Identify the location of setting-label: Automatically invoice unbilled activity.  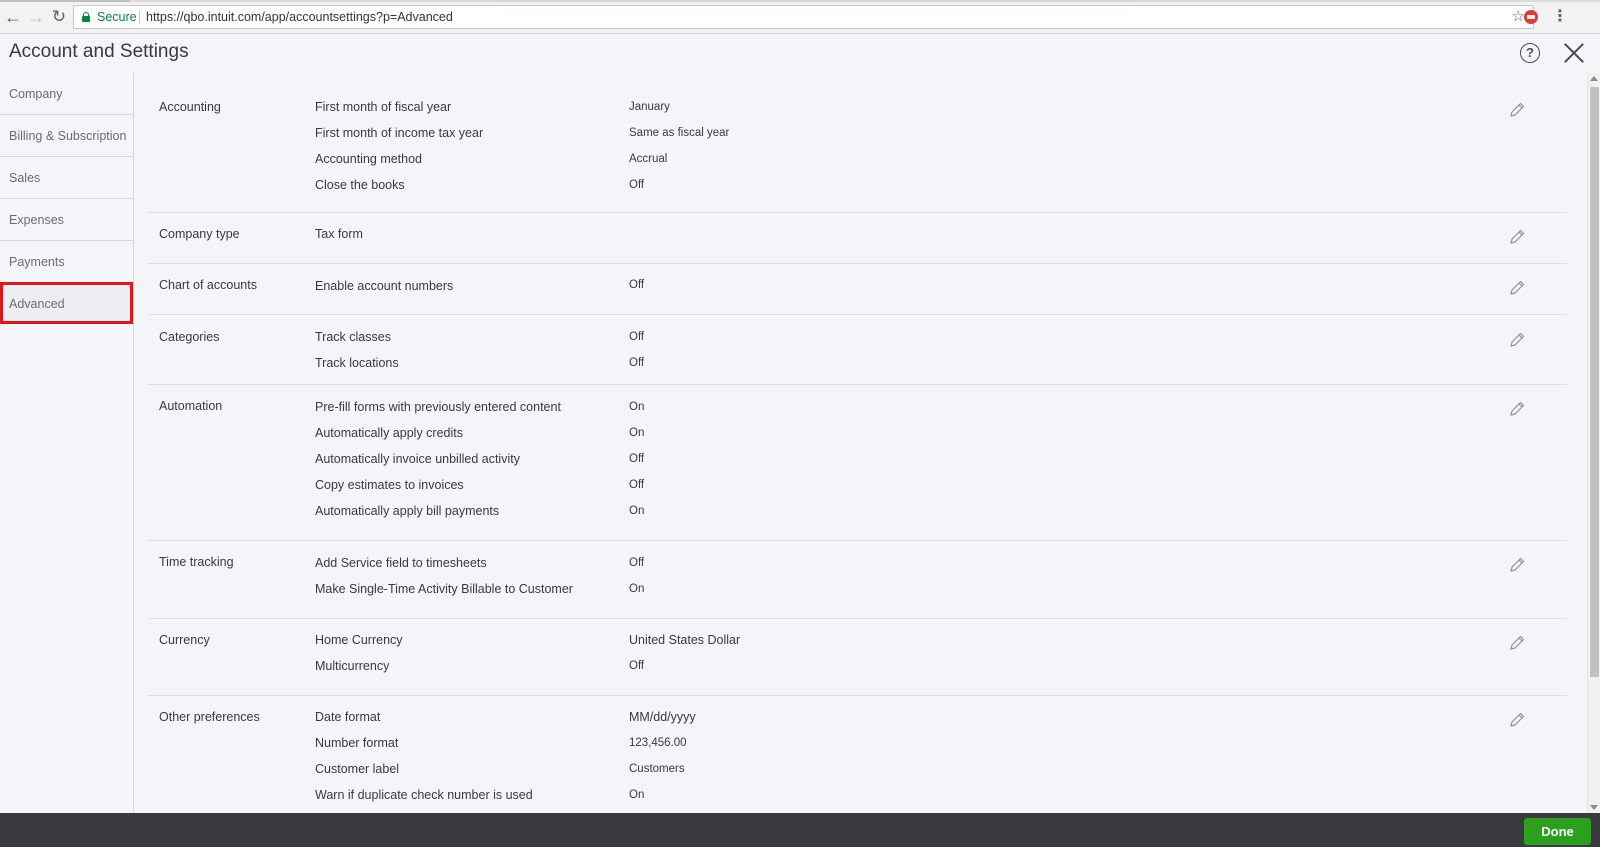
(417, 459).